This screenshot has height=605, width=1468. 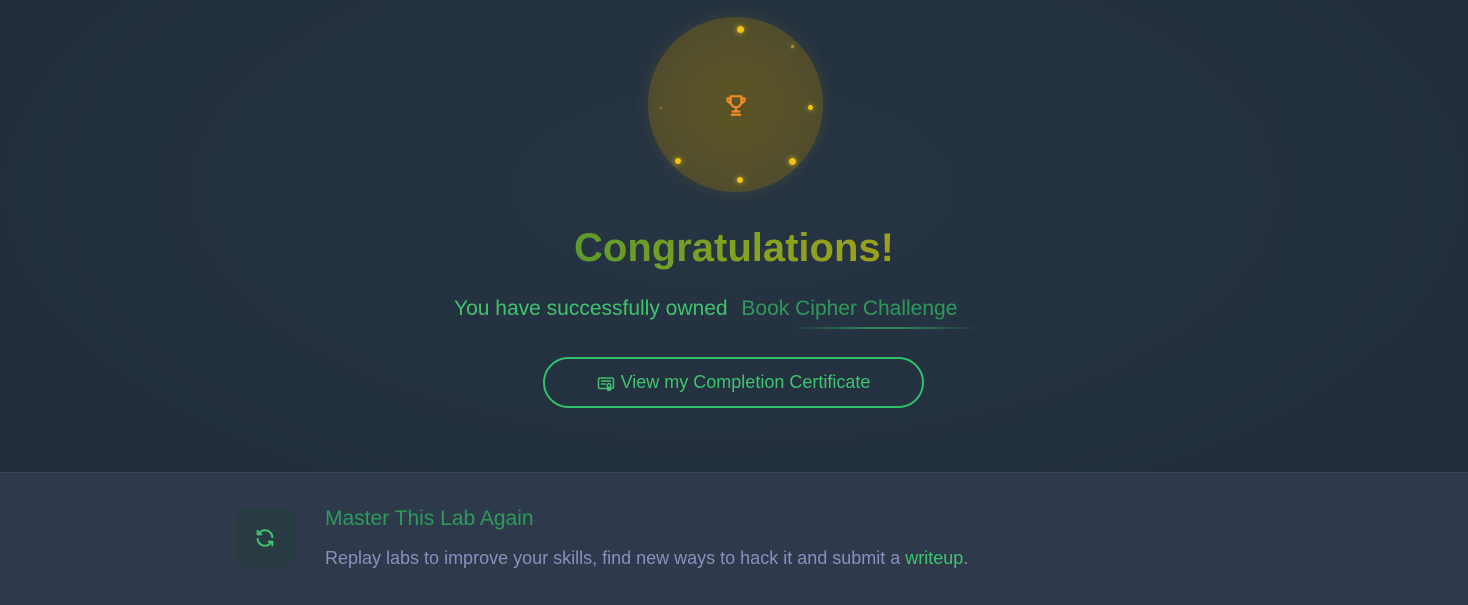 What do you see at coordinates (745, 382) in the screenshot?
I see `view-certificate-label: View my Completion Certificate` at bounding box center [745, 382].